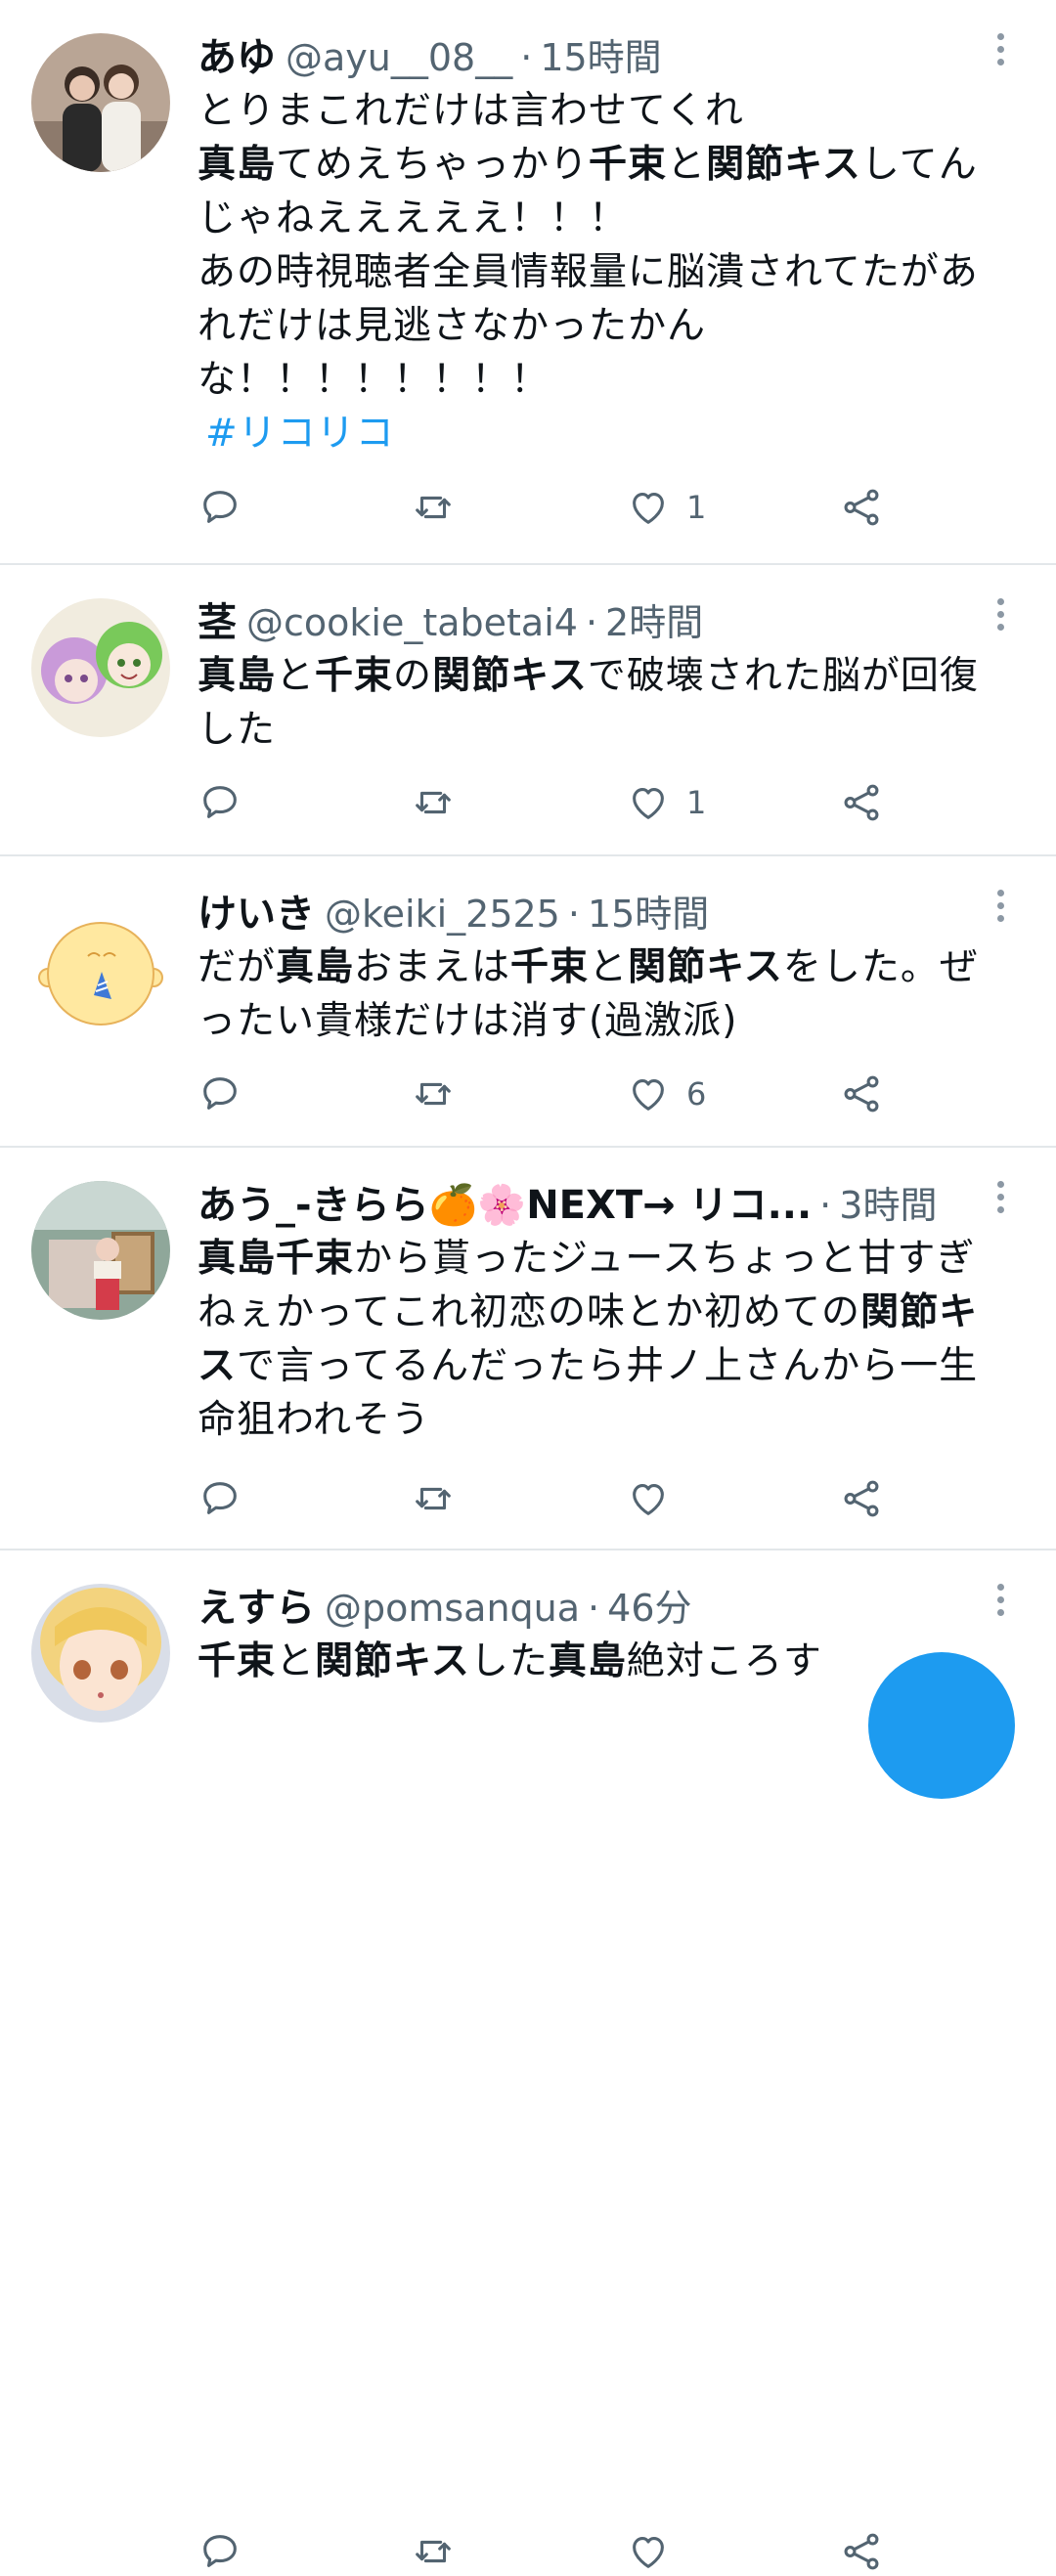  Describe the element at coordinates (613, 1021) in the screenshot. I see `tweet-text-line: ったい貴様だけは消す(過激派)` at that location.